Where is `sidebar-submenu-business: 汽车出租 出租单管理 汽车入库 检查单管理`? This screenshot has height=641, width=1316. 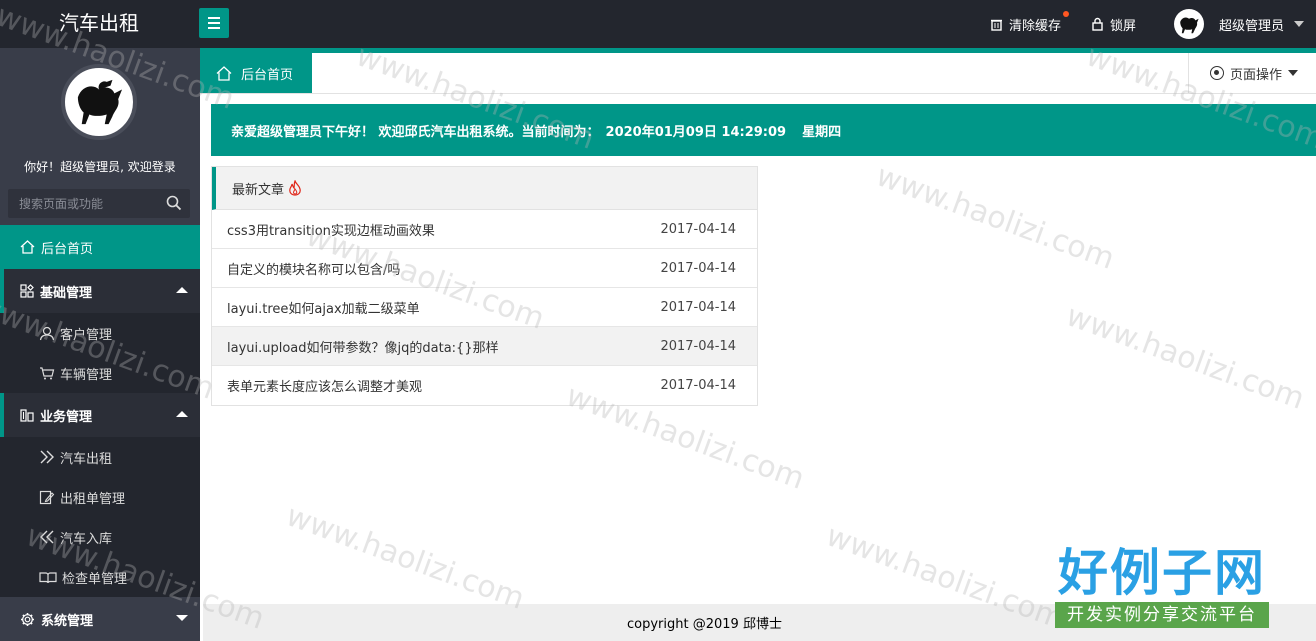
sidebar-submenu-business: 汽车出租 出租单管理 汽车入库 检查单管理 is located at coordinates (100, 517).